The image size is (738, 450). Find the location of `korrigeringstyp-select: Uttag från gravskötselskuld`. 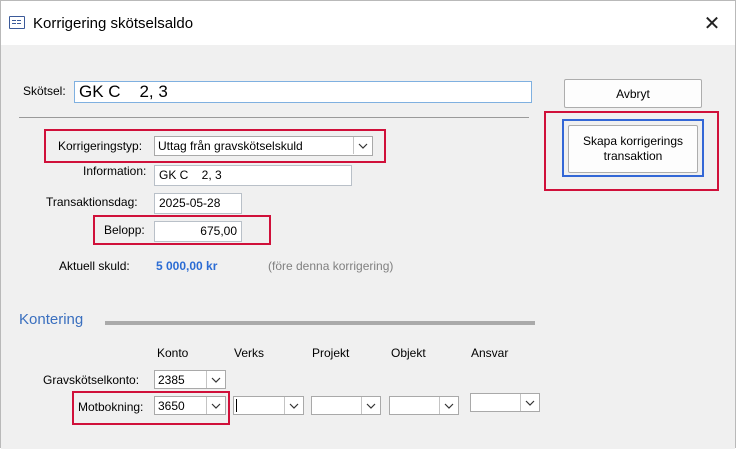

korrigeringstyp-select: Uttag från gravskötselskuld is located at coordinates (263, 146).